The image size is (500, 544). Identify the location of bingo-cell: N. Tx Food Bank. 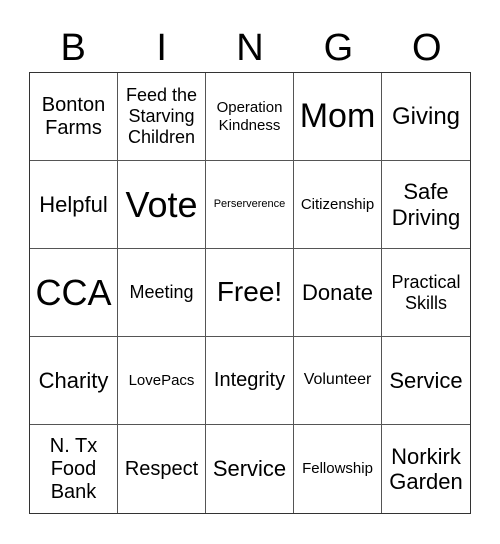
(74, 469).